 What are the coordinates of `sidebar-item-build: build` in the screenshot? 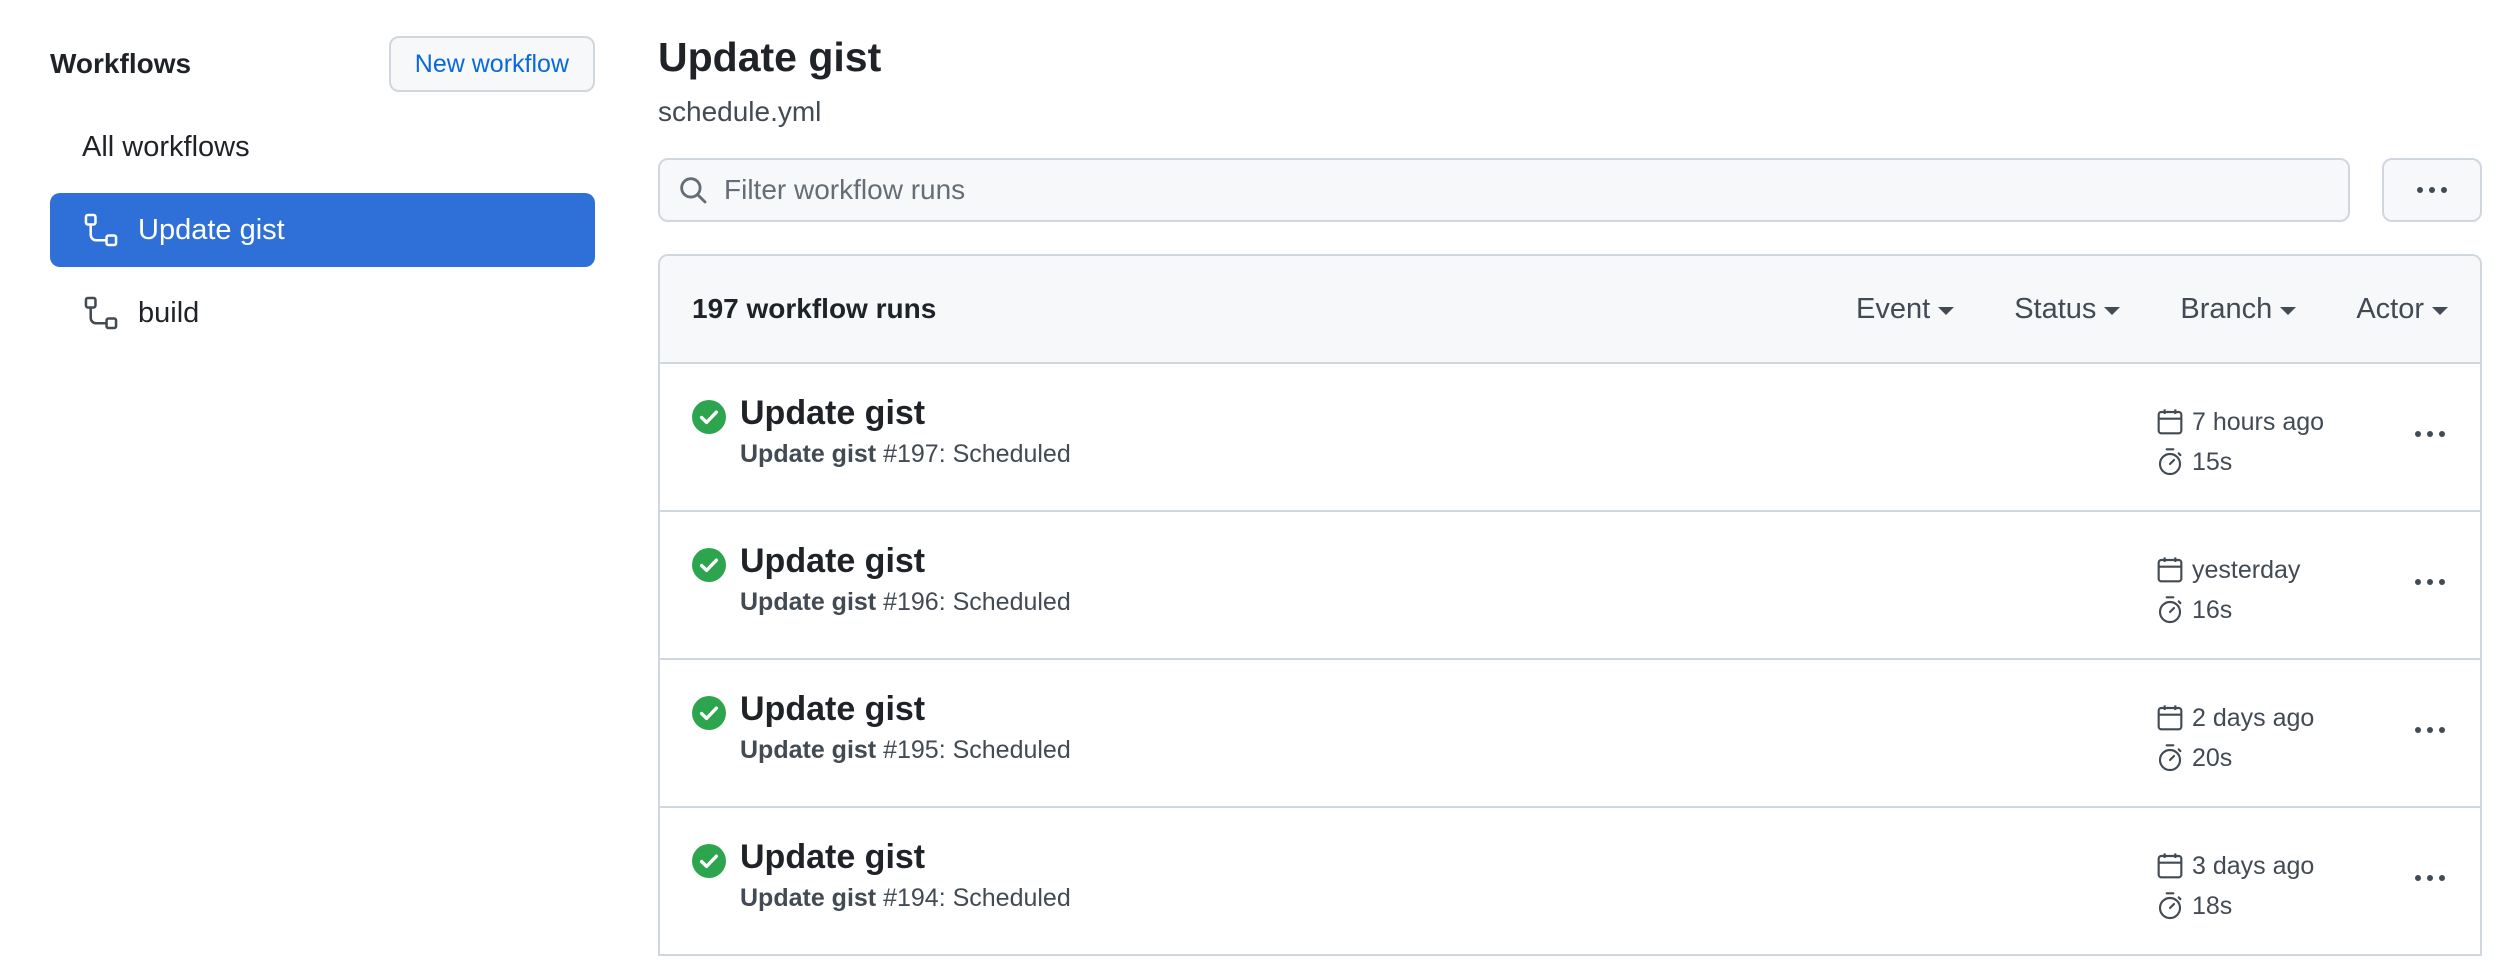 It's located at (322, 313).